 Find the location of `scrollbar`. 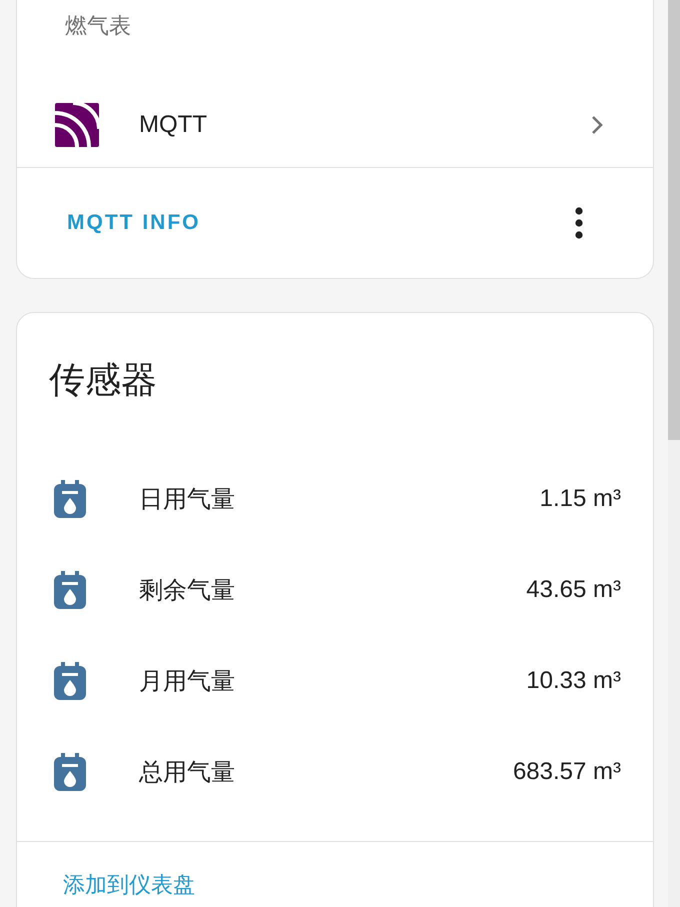

scrollbar is located at coordinates (674, 453).